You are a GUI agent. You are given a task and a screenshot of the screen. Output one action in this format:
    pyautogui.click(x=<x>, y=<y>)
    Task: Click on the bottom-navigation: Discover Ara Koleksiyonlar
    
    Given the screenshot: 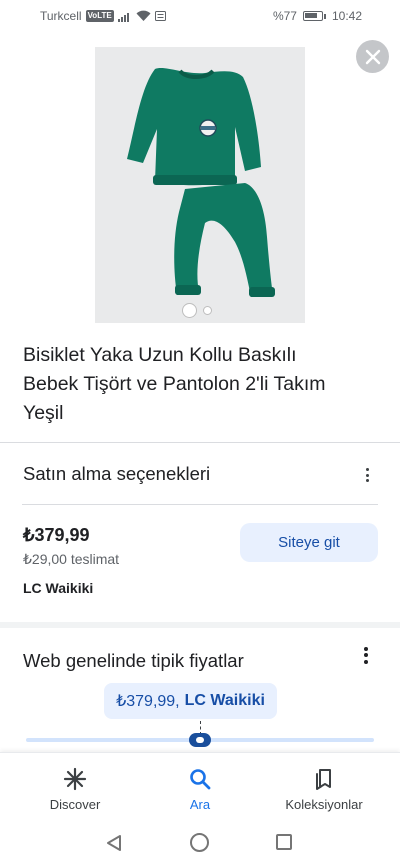 What is the action you would take?
    pyautogui.click(x=200, y=785)
    